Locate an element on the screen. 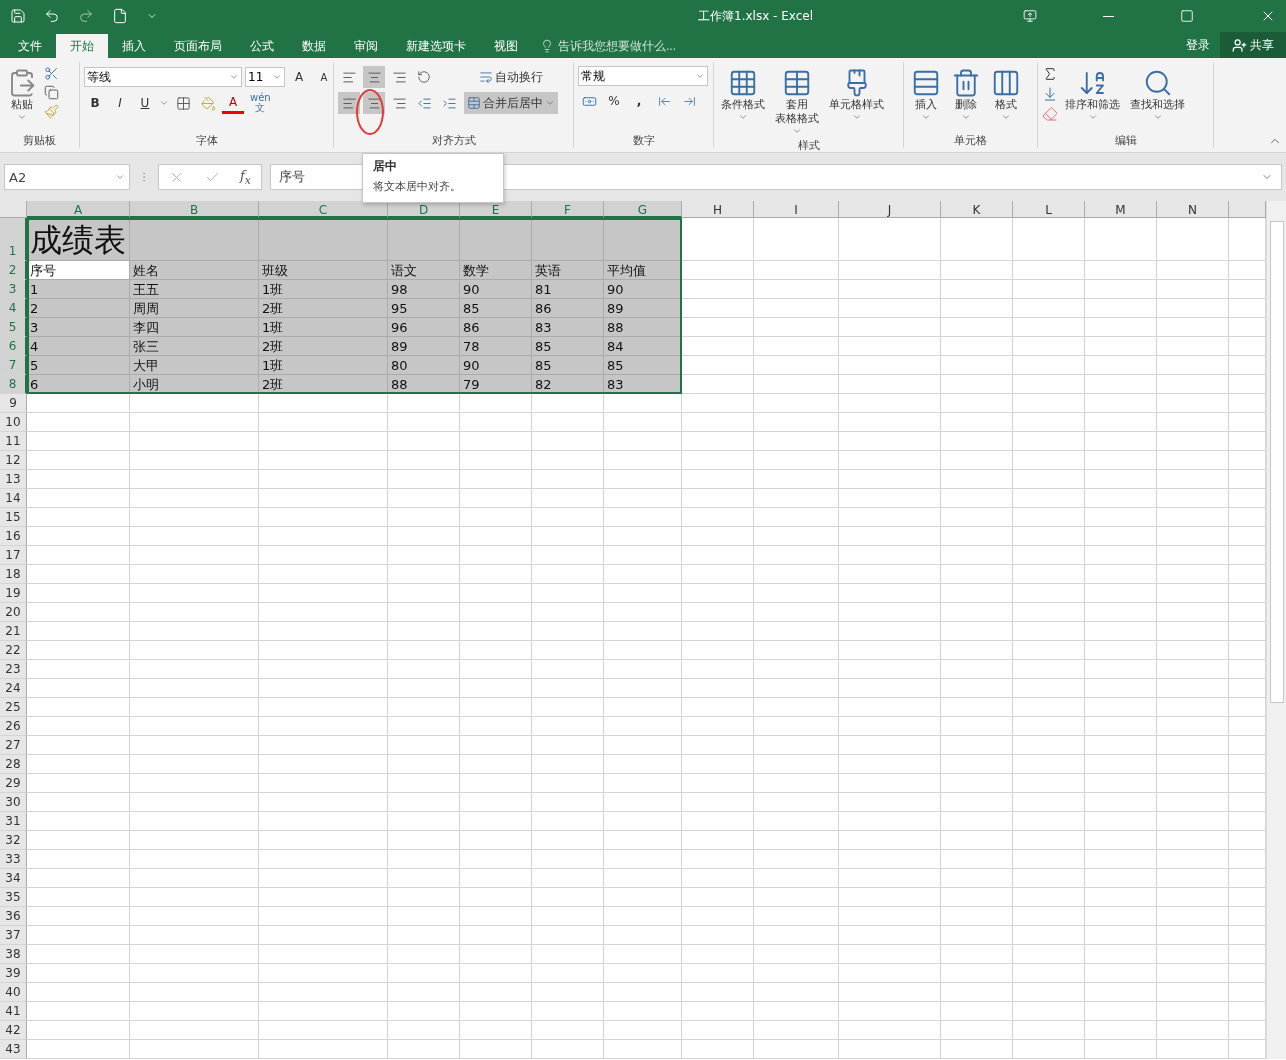 The height and width of the screenshot is (1060, 1286). row-header: 12 is located at coordinates (13, 460).